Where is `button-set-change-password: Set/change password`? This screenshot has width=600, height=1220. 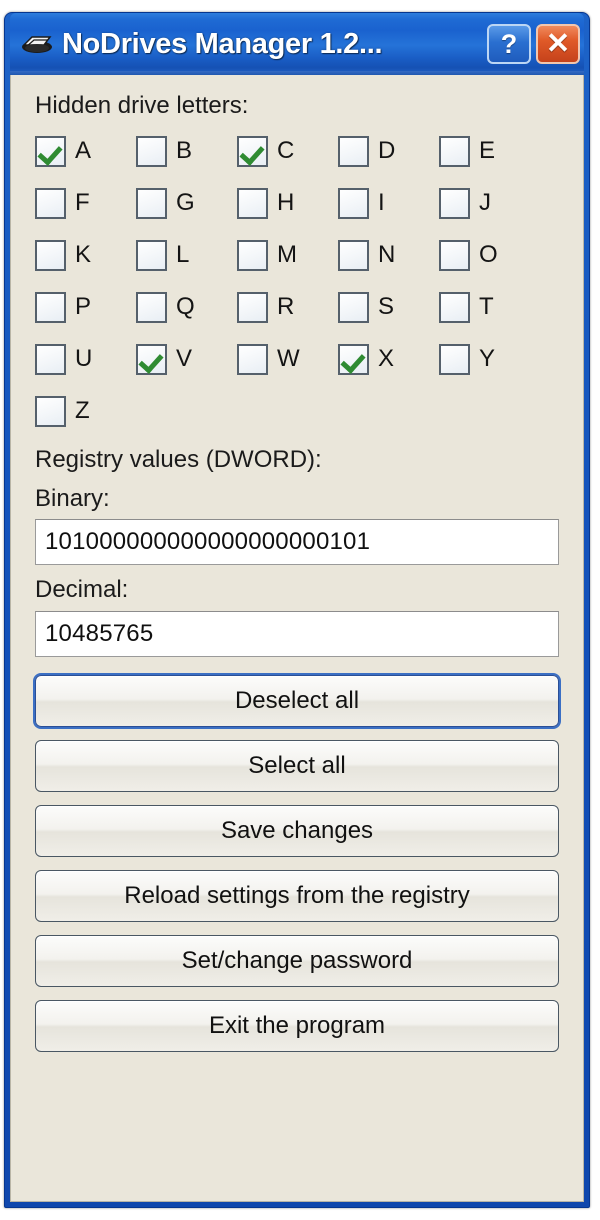 button-set-change-password: Set/change password is located at coordinates (297, 960).